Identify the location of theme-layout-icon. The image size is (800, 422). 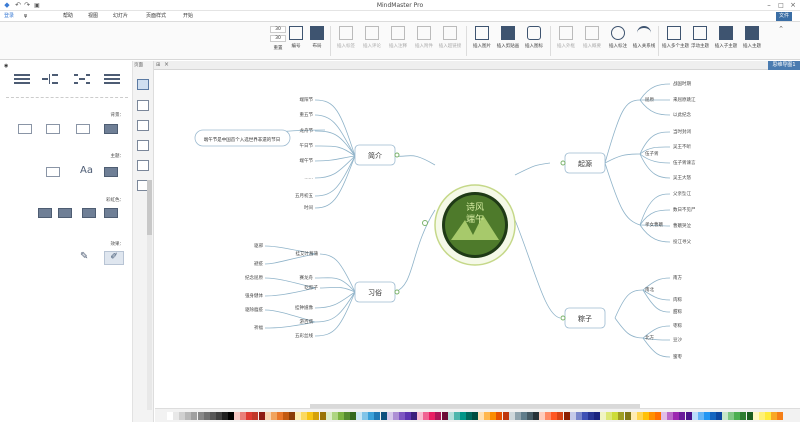
(111, 172).